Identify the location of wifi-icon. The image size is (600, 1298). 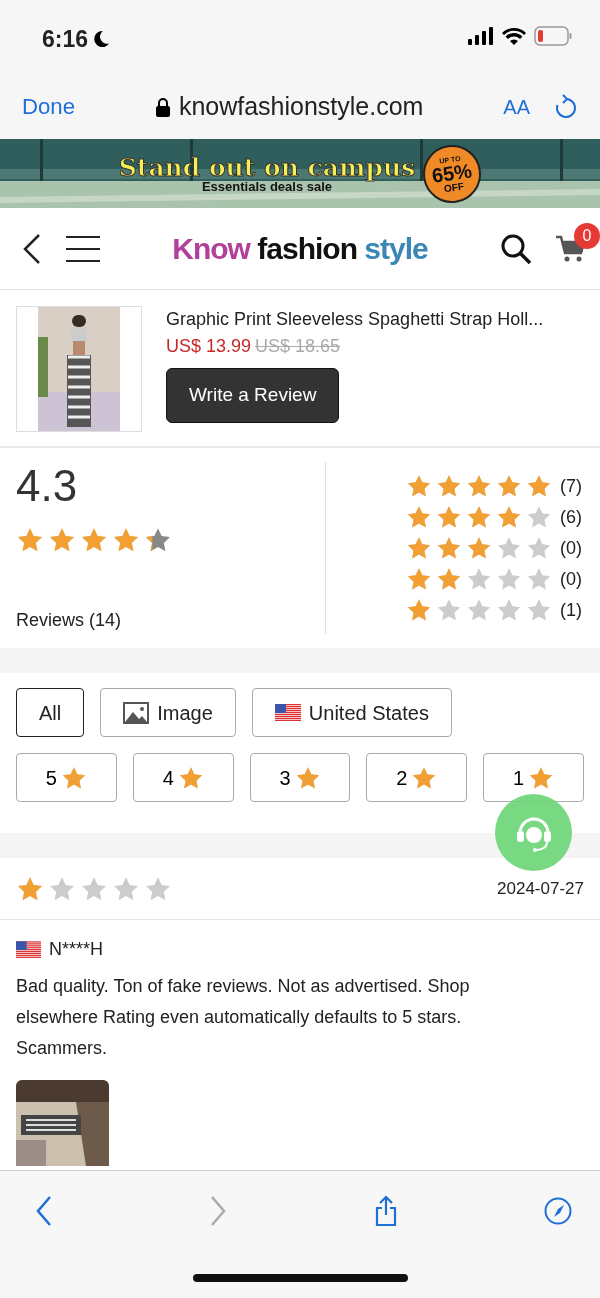
(514, 36).